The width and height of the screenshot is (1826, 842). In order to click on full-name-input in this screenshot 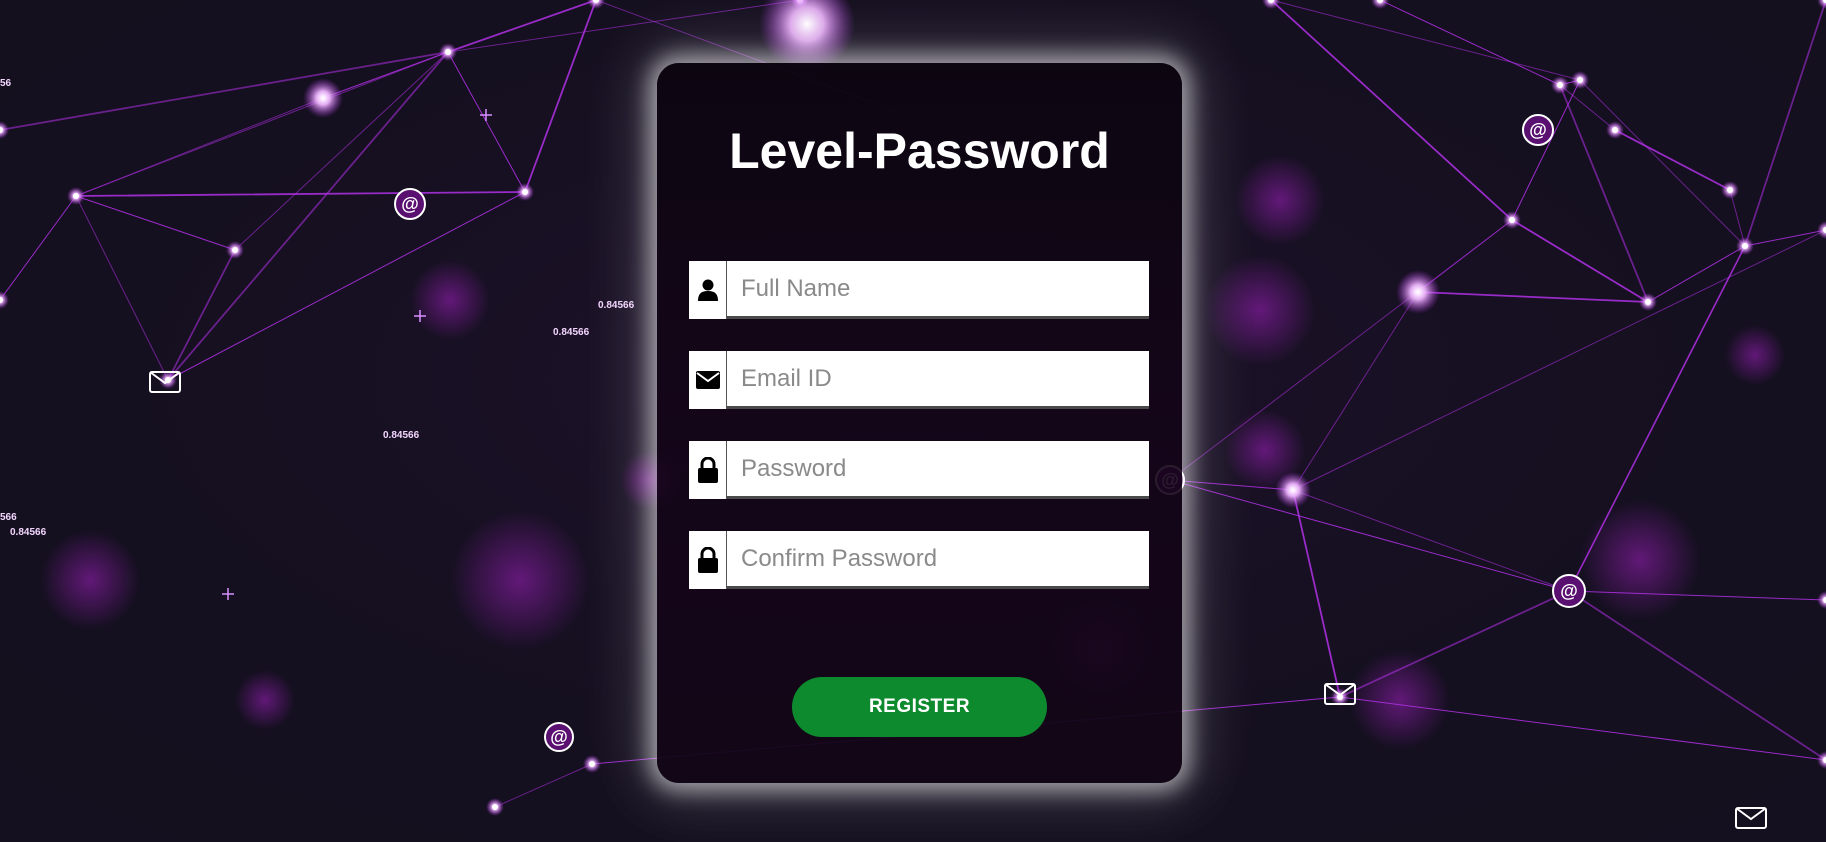, I will do `click(938, 290)`.